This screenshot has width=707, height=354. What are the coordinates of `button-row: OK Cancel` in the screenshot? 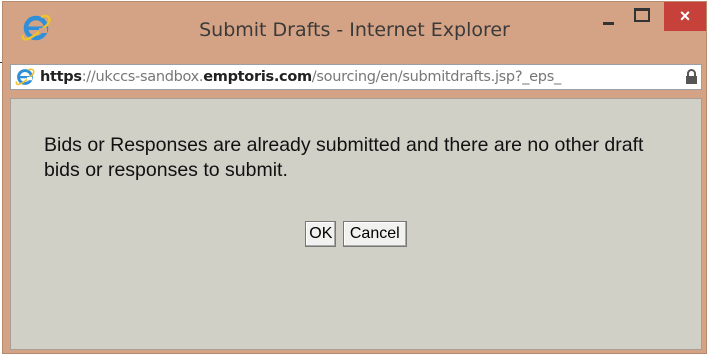 It's located at (356, 234).